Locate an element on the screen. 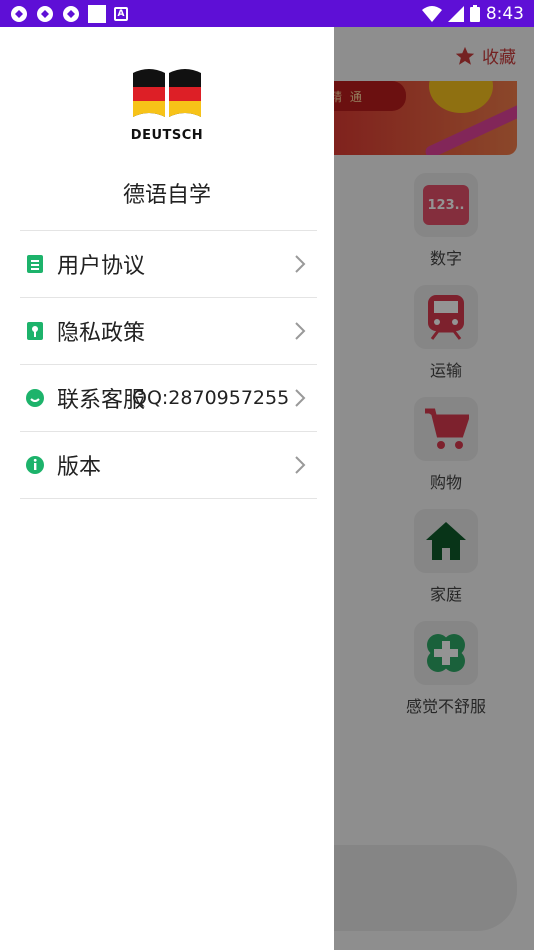 This screenshot has height=950, width=534. status-bar: A 8:43 is located at coordinates (267, 13).